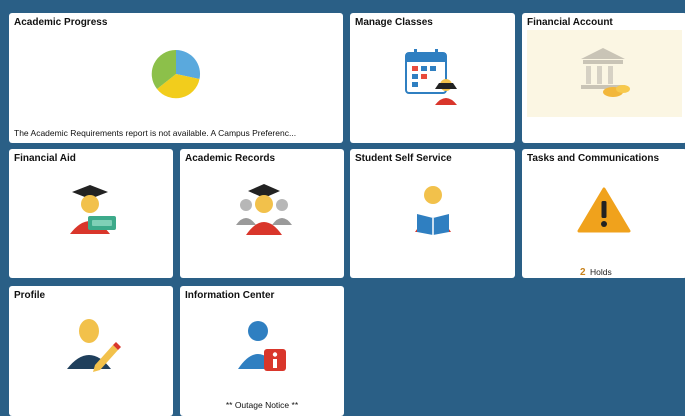  What do you see at coordinates (394, 22) in the screenshot?
I see `tile-title: Manage Classes` at bounding box center [394, 22].